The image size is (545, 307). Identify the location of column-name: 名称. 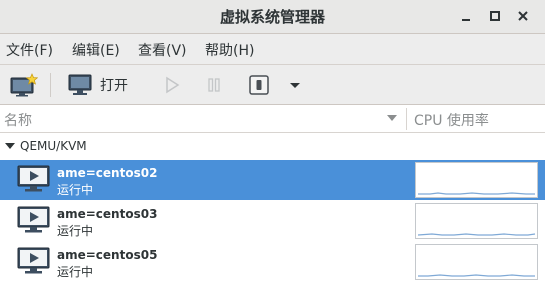
(18, 120).